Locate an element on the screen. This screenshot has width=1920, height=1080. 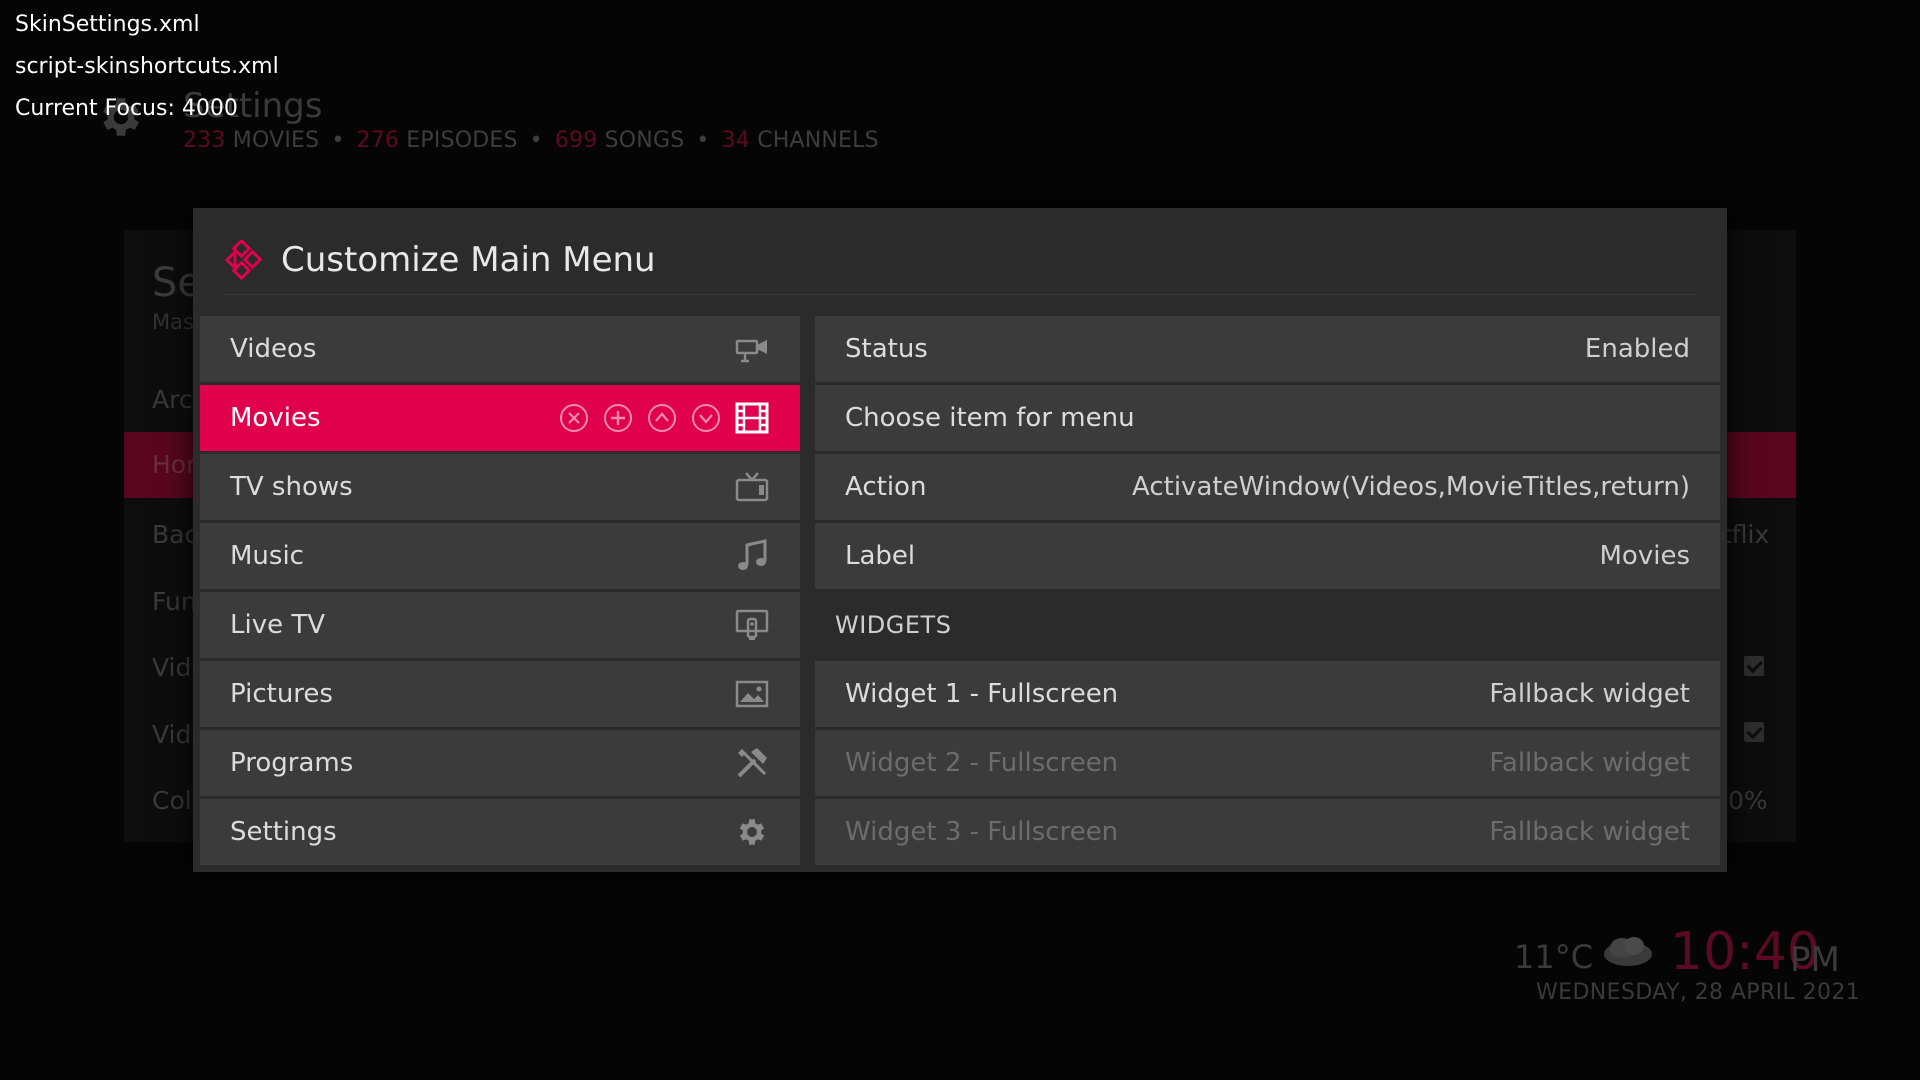
picture-icon is located at coordinates (752, 694).